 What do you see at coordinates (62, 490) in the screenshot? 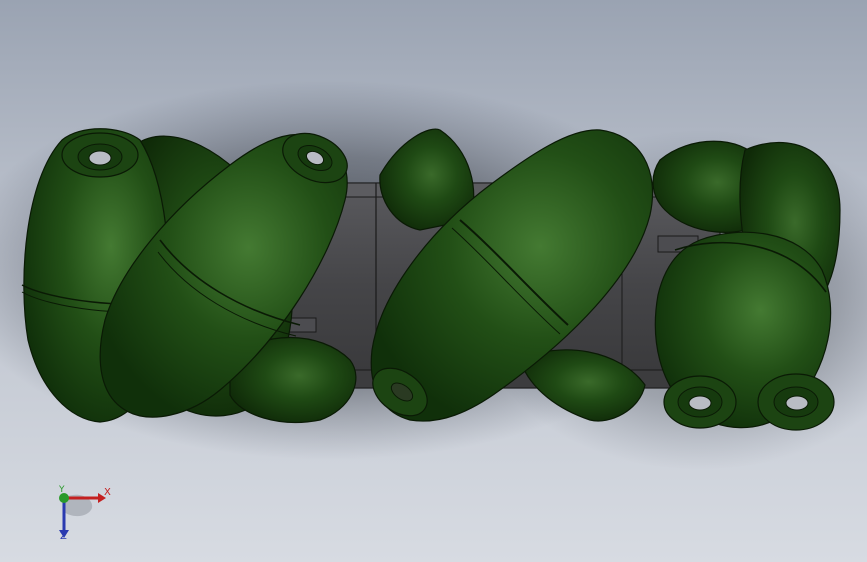
I see `y-axis-label: Y` at bounding box center [62, 490].